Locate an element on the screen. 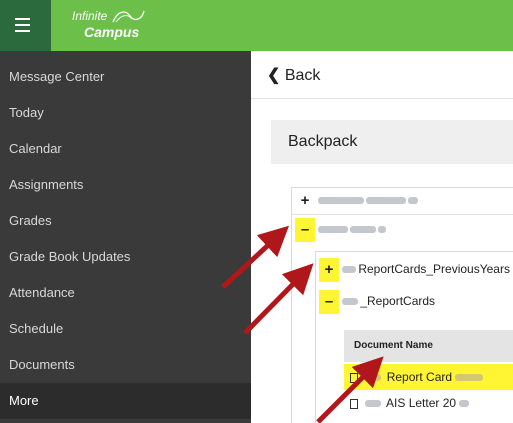  tree-row-folder-previous-years: + ReportCards_PreviousYears is located at coordinates (416, 269).